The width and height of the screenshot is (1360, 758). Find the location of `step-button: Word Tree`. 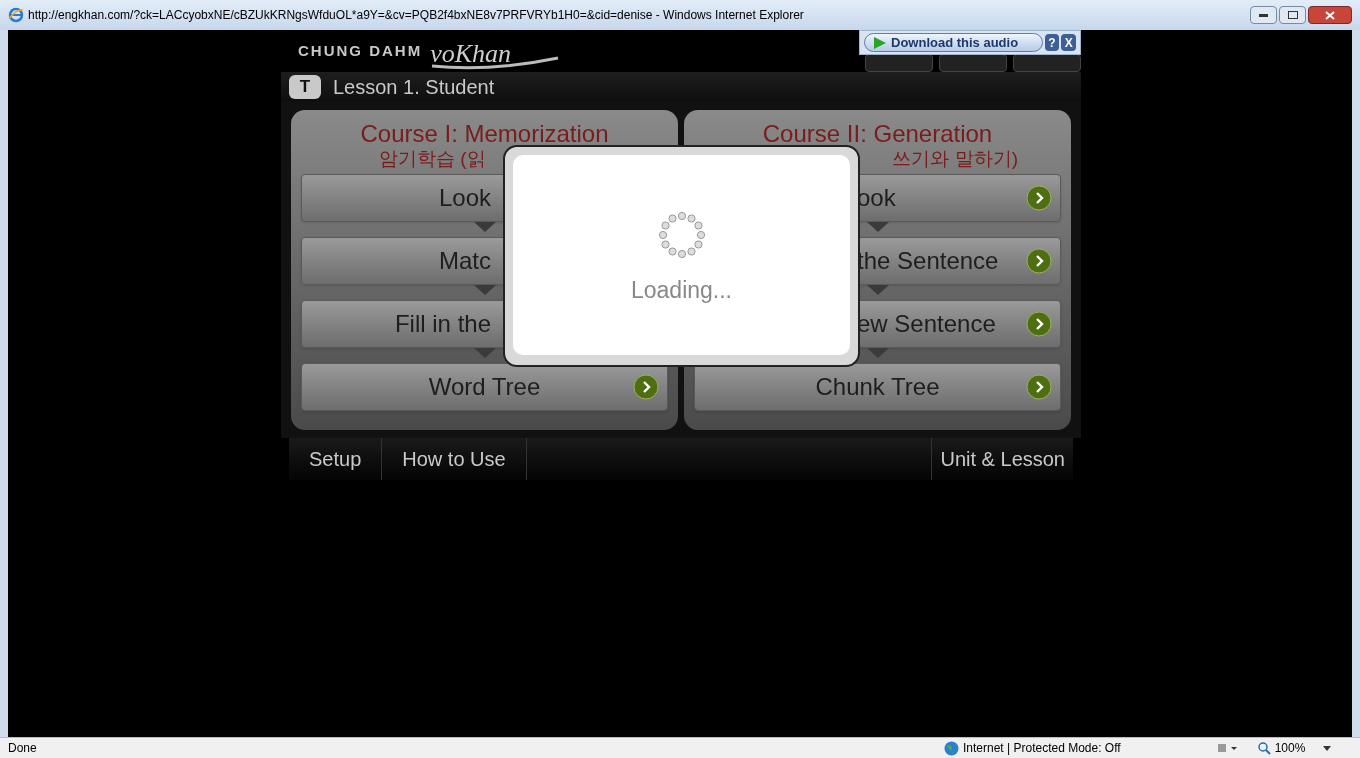

step-button: Word Tree is located at coordinates (484, 387).